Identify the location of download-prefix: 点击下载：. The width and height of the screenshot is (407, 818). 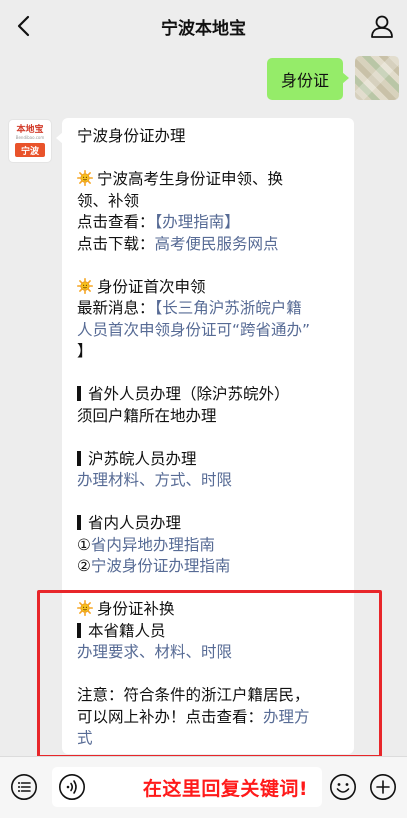
(116, 243).